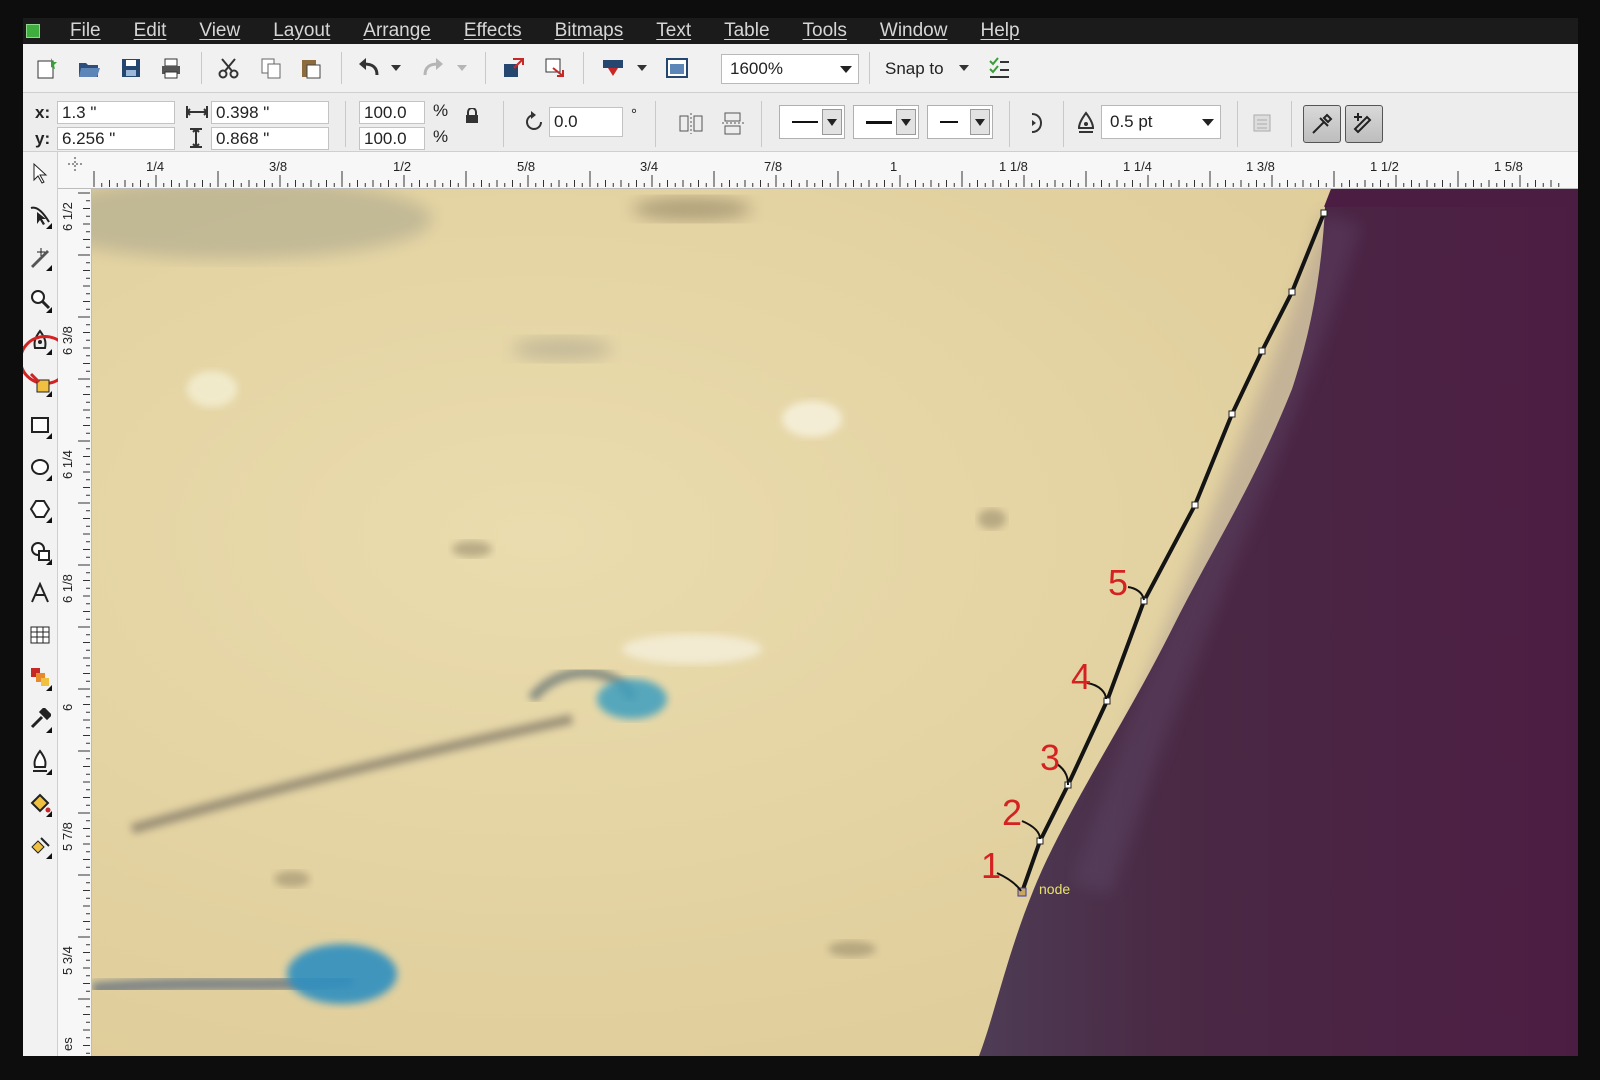 The height and width of the screenshot is (1080, 1600). I want to click on menu-arrange: Arrange, so click(397, 31).